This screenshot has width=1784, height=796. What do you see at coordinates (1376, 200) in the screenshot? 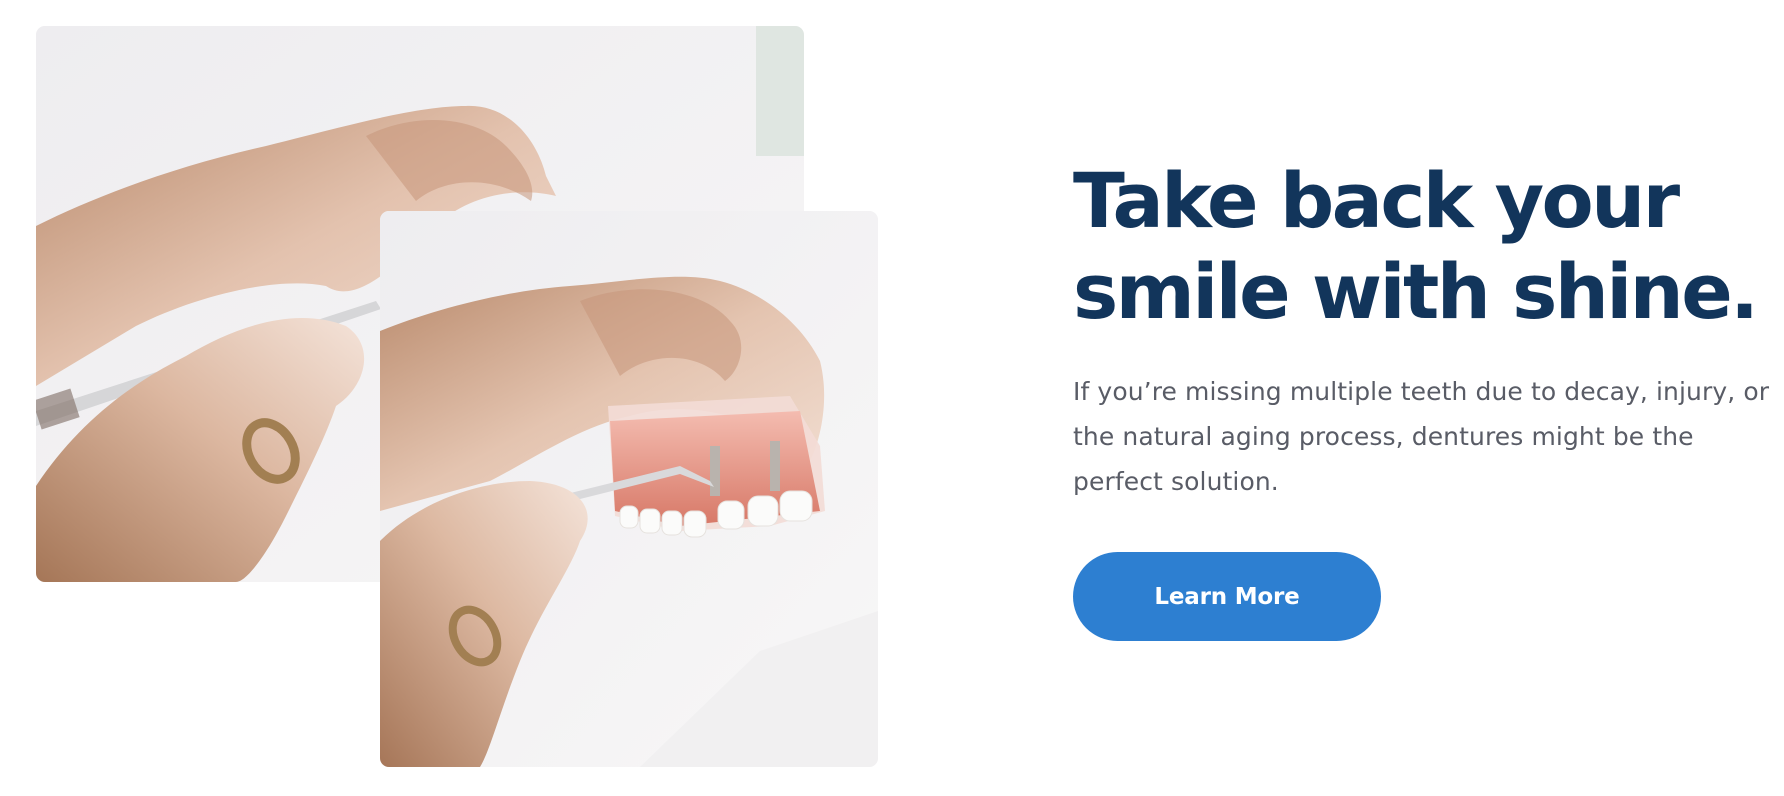
I see `headline-line-1: Take back your` at bounding box center [1376, 200].